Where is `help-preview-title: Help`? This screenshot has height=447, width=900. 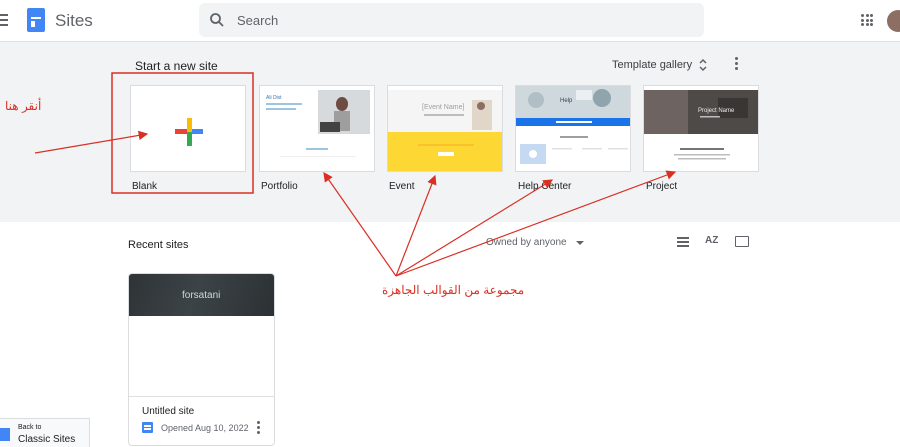
help-preview-title: Help is located at coordinates (566, 101).